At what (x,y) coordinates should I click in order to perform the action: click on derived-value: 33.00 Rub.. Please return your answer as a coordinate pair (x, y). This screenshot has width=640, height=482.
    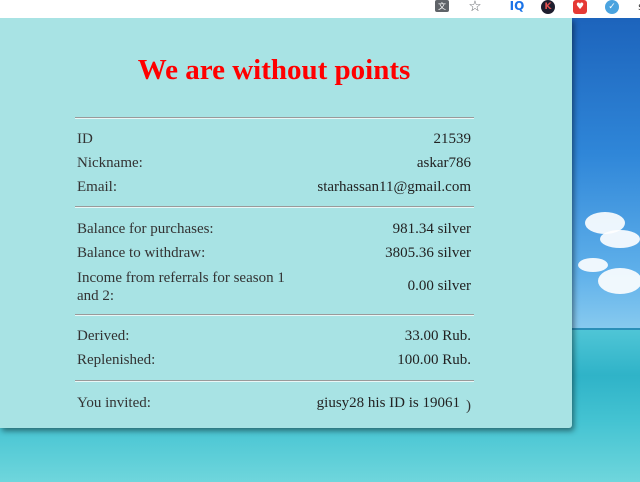
    Looking at the image, I should click on (437, 336).